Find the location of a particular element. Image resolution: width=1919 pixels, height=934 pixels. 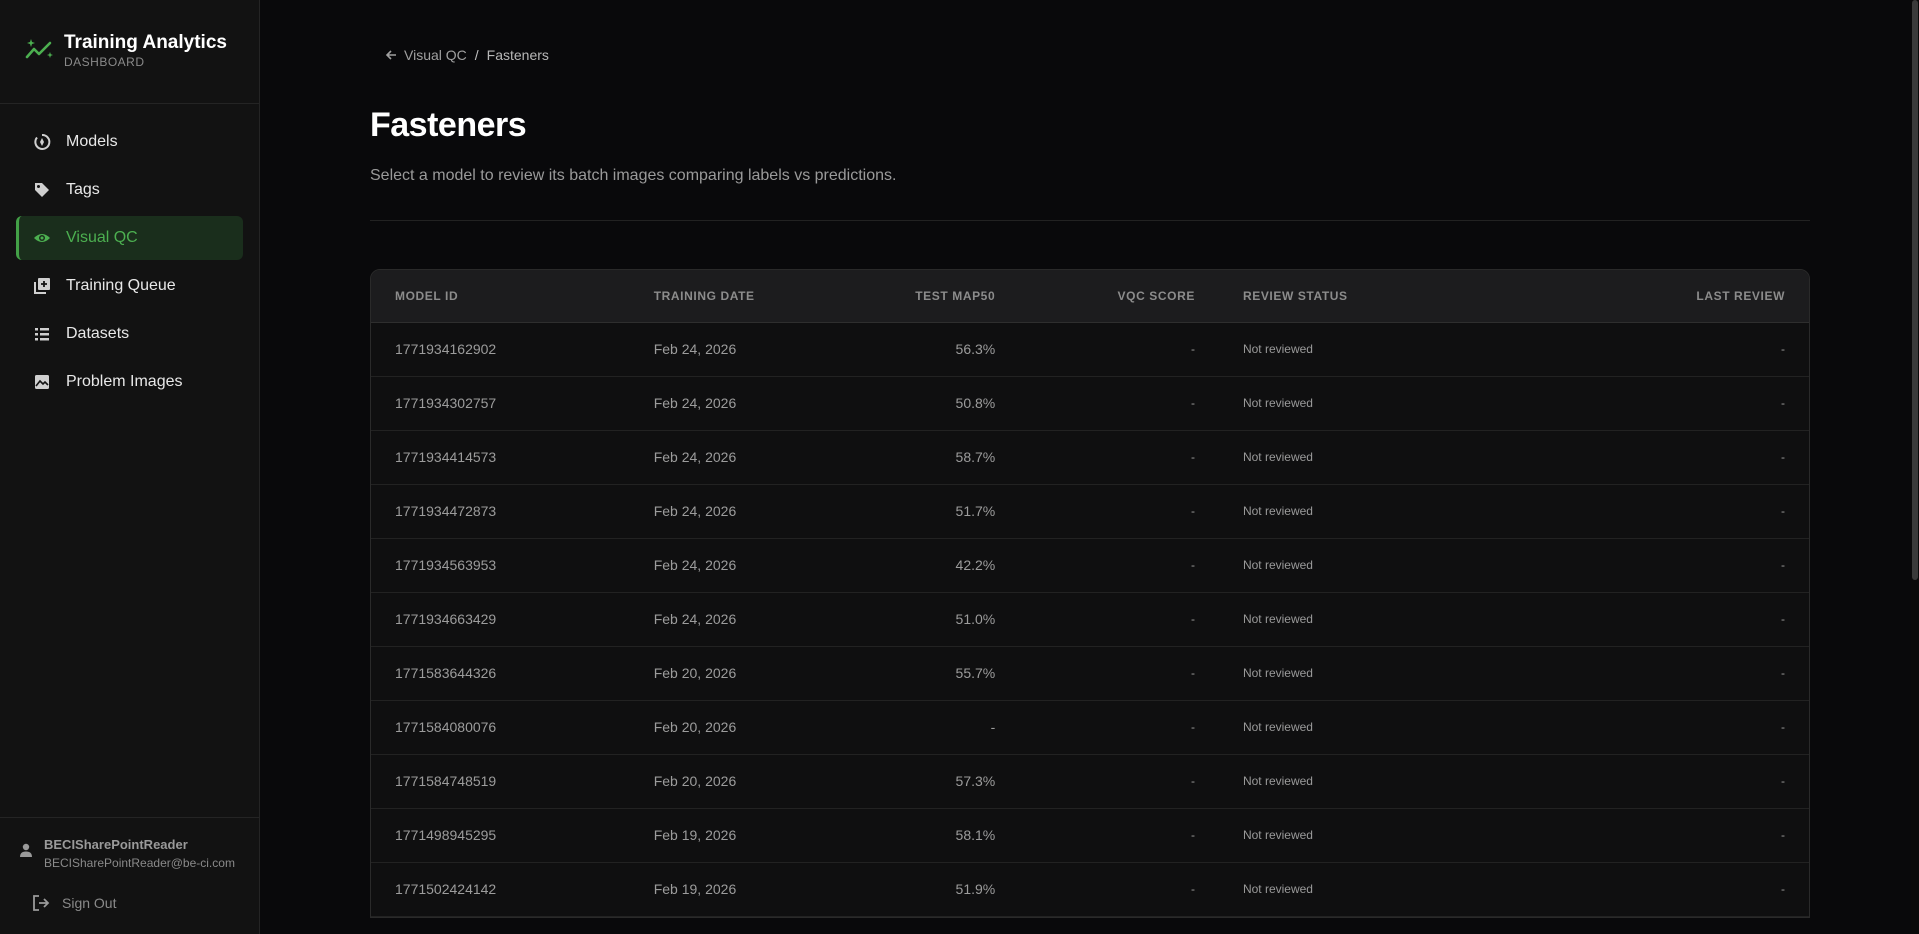

model-id-cell: 1771934414573 is located at coordinates (446, 457).